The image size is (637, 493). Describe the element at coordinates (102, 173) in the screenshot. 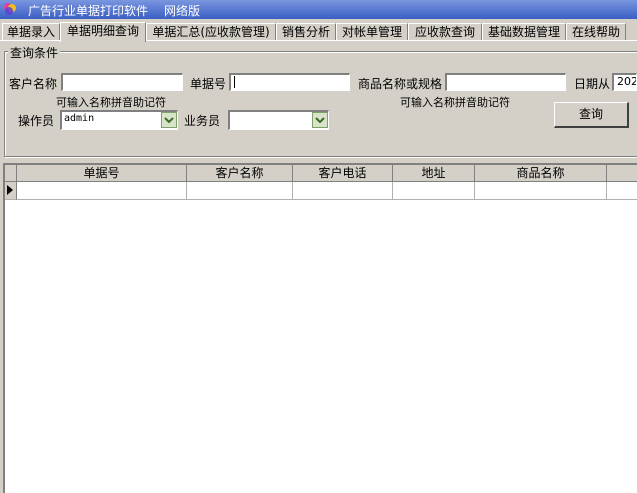

I see `column-header-bill-no: 单据号` at that location.